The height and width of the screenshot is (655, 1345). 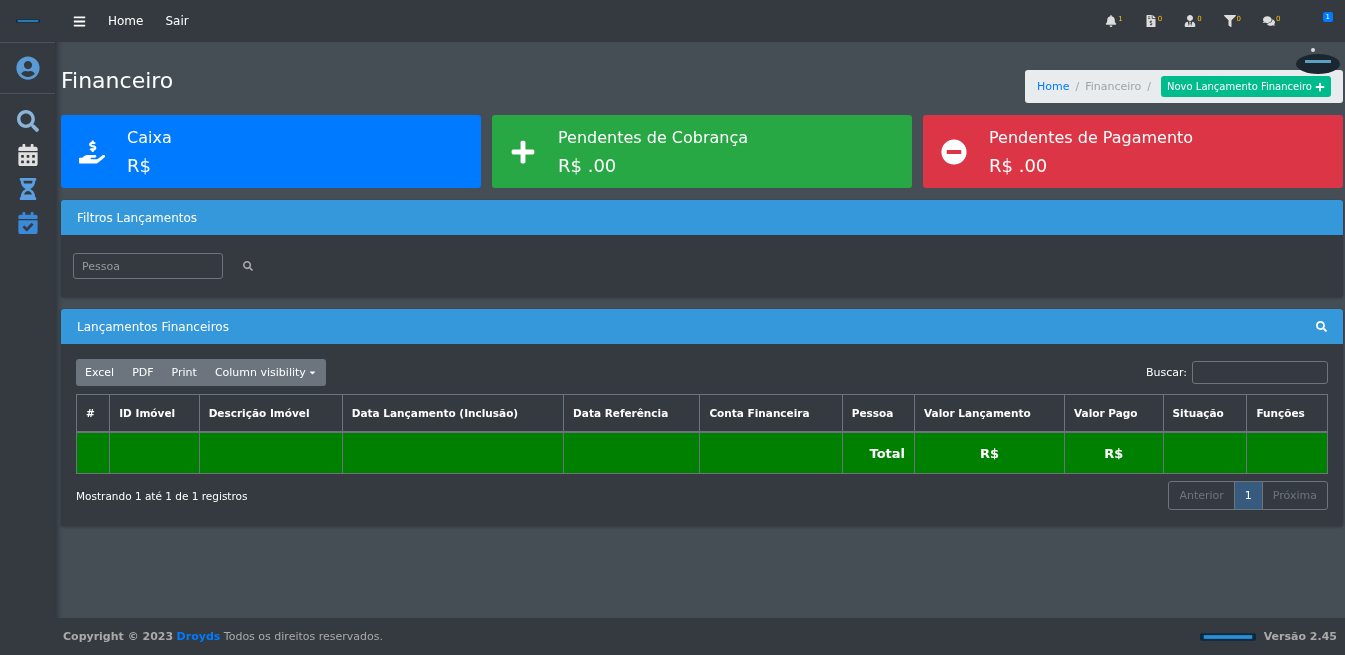 I want to click on card-title: Lançamentos Financeiros, so click(x=153, y=326).